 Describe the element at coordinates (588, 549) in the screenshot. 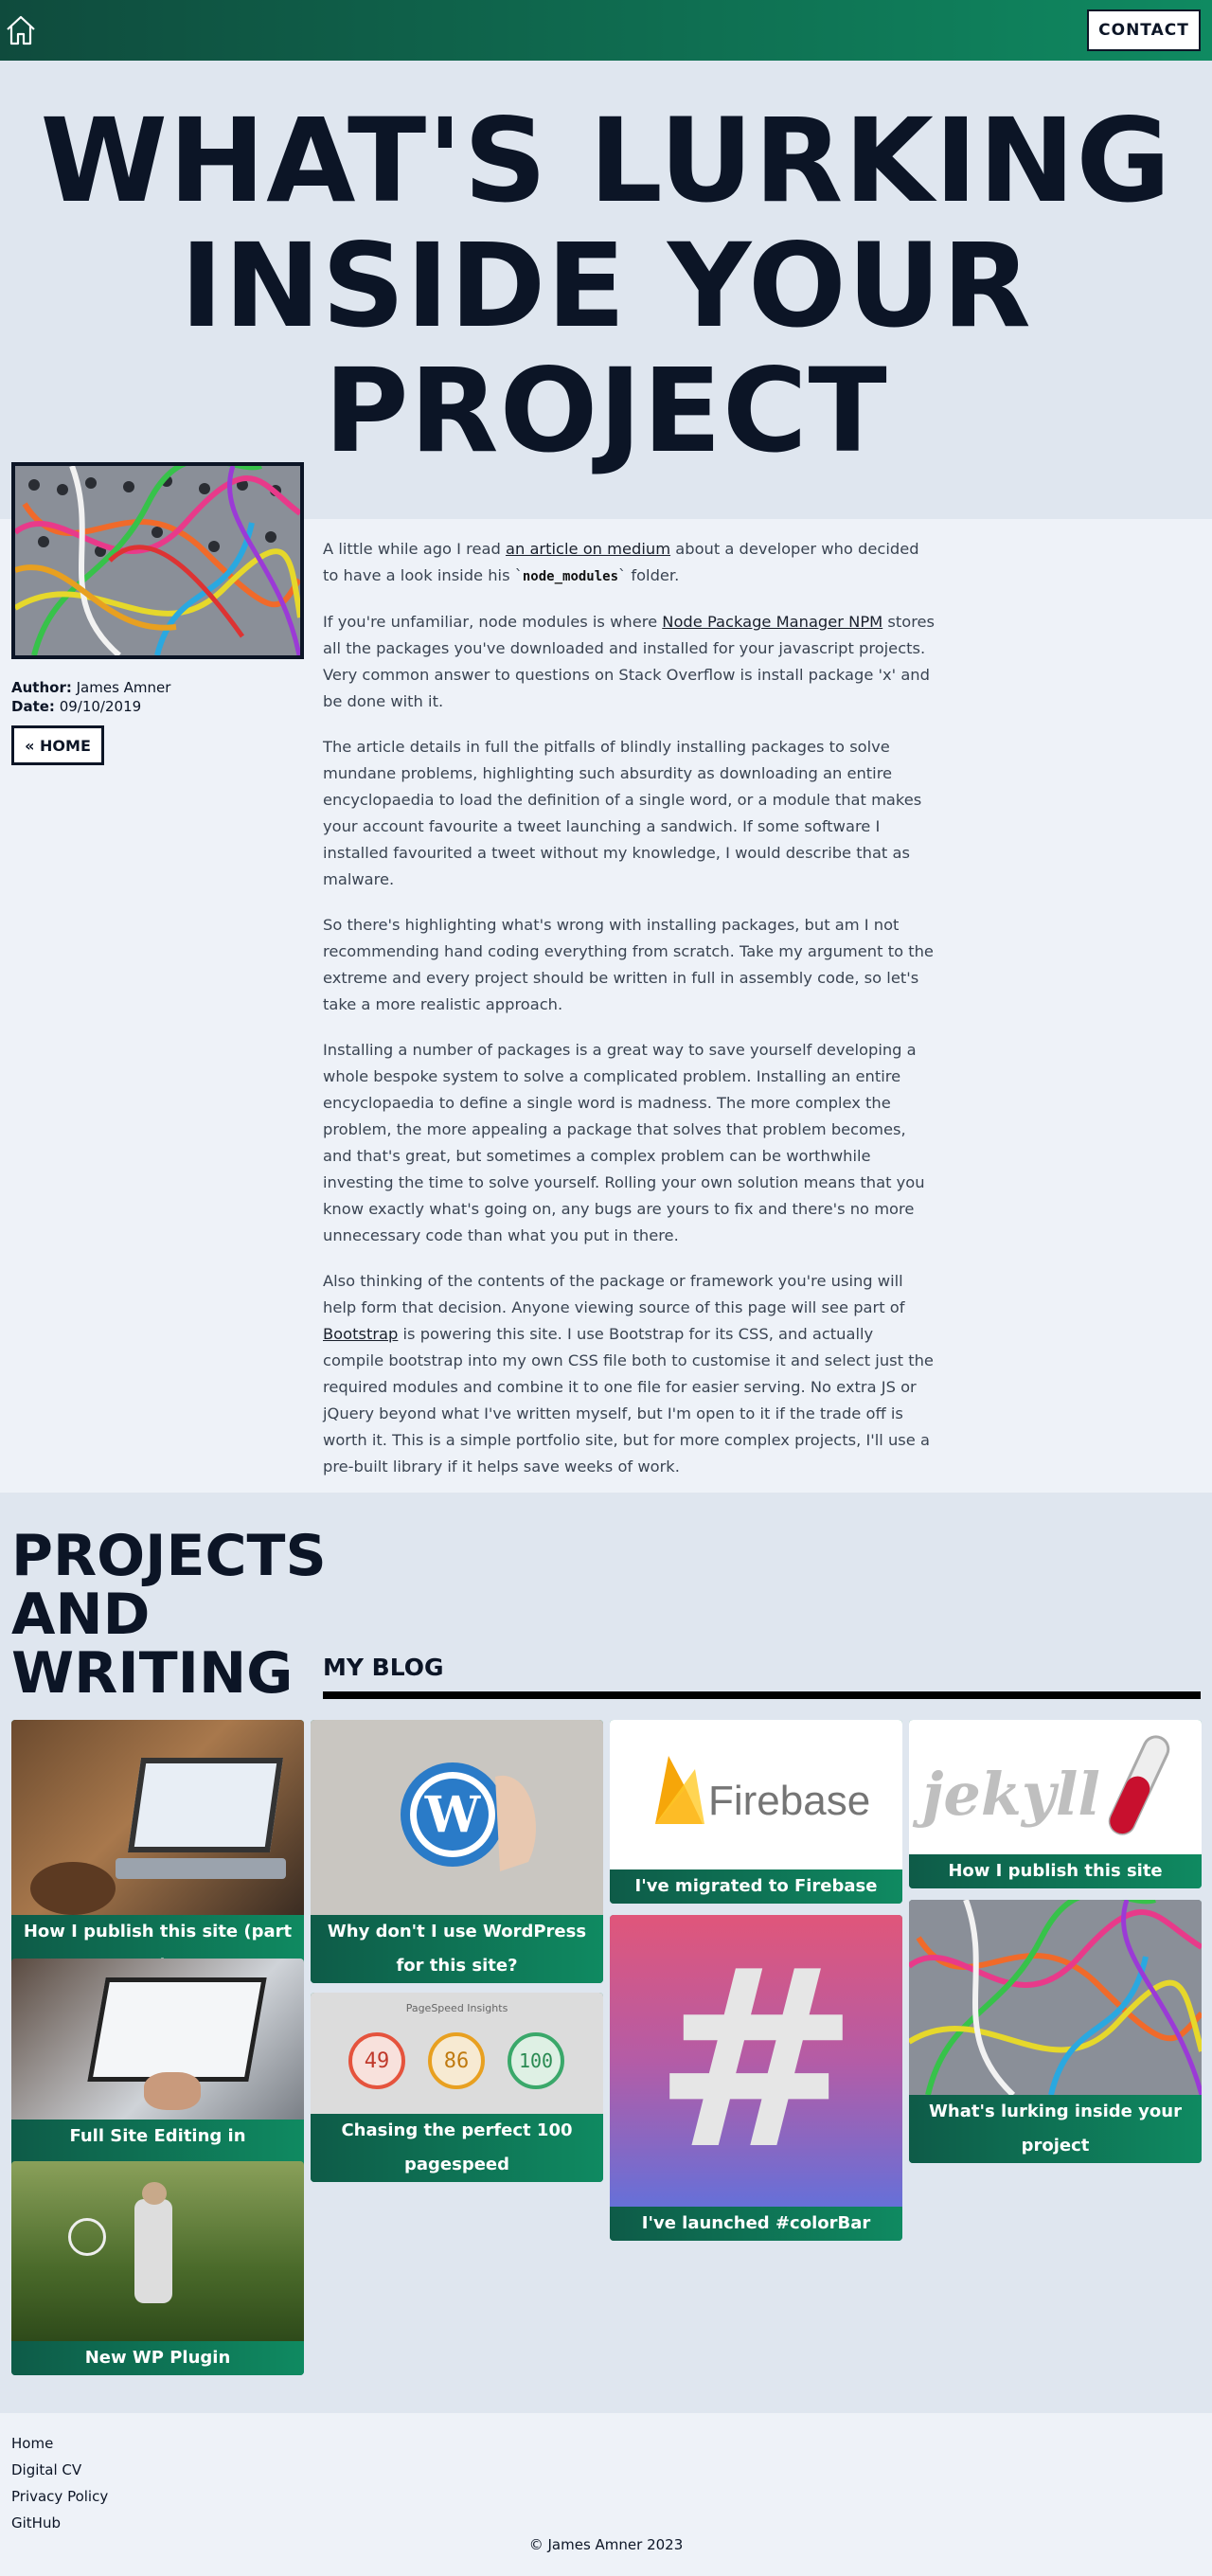

I see `medium-article-link: an article on medium` at that location.